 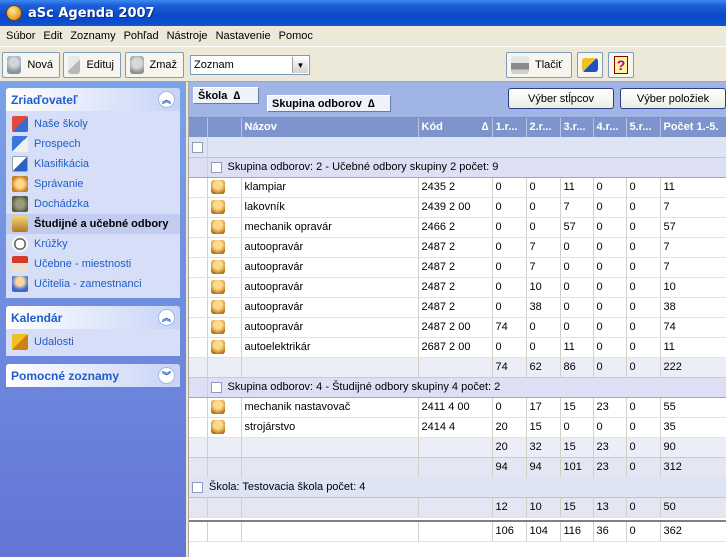 I want to click on expand-toggle, so click(x=198, y=147).